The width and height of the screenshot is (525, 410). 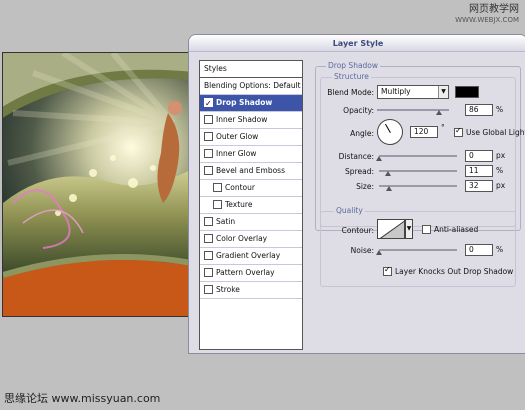 What do you see at coordinates (353, 65) in the screenshot?
I see `drop-shadow-section-title: Drop Shadow` at bounding box center [353, 65].